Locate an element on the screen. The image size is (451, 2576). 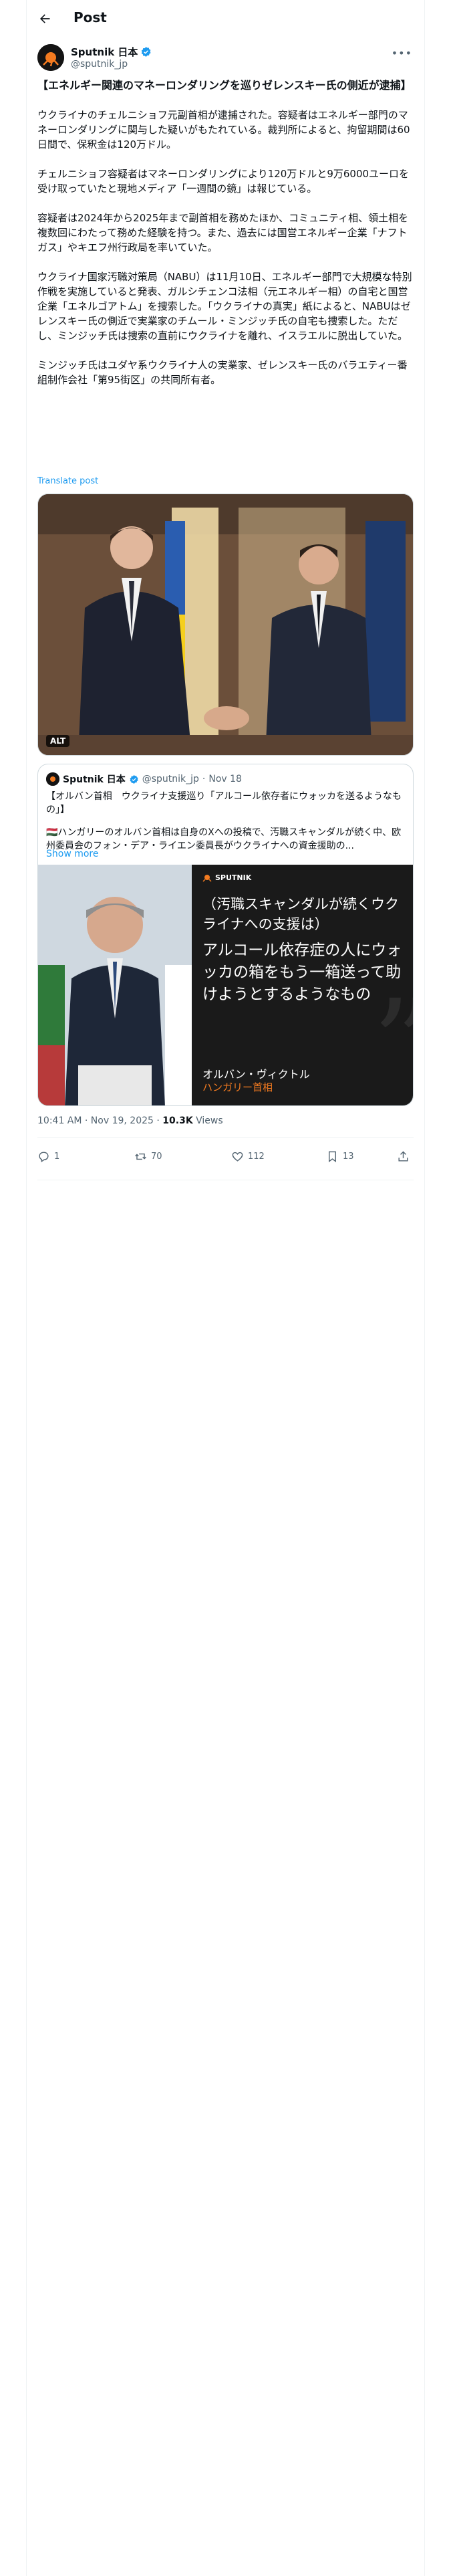
back-arrow-icon is located at coordinates (44, 18).